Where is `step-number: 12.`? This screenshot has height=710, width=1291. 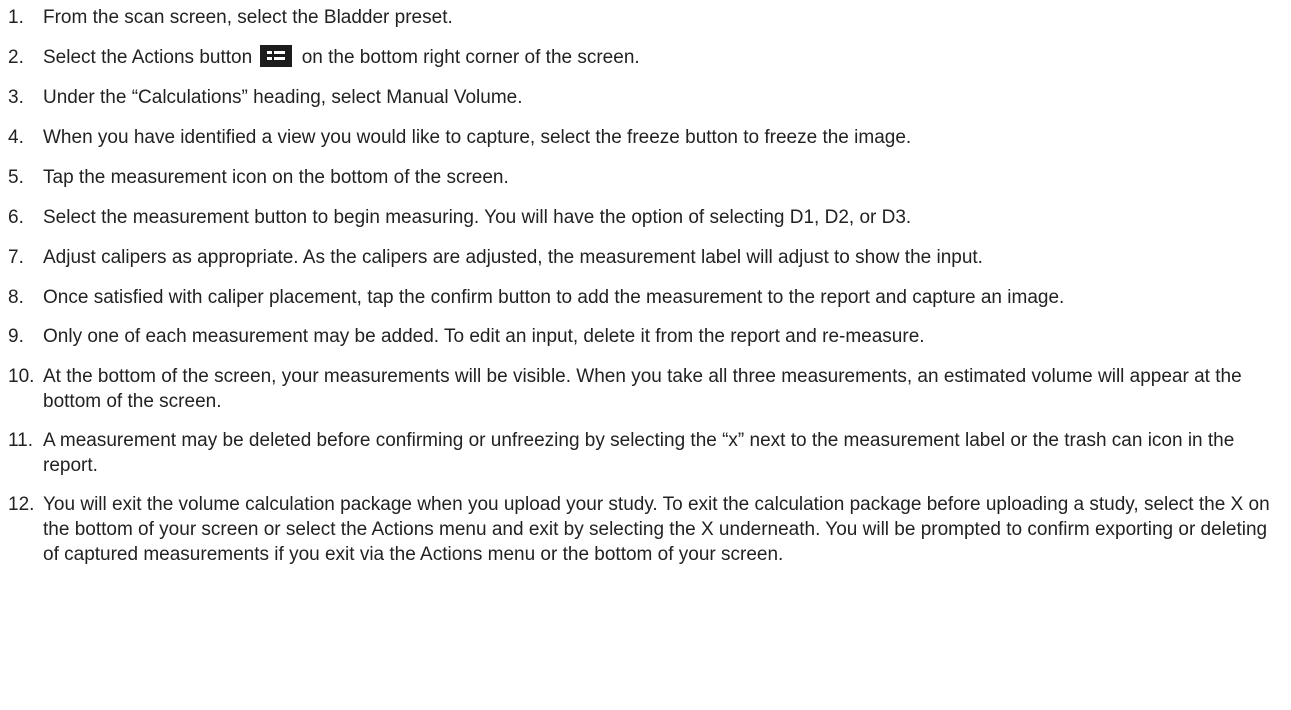 step-number: 12. is located at coordinates (21, 504).